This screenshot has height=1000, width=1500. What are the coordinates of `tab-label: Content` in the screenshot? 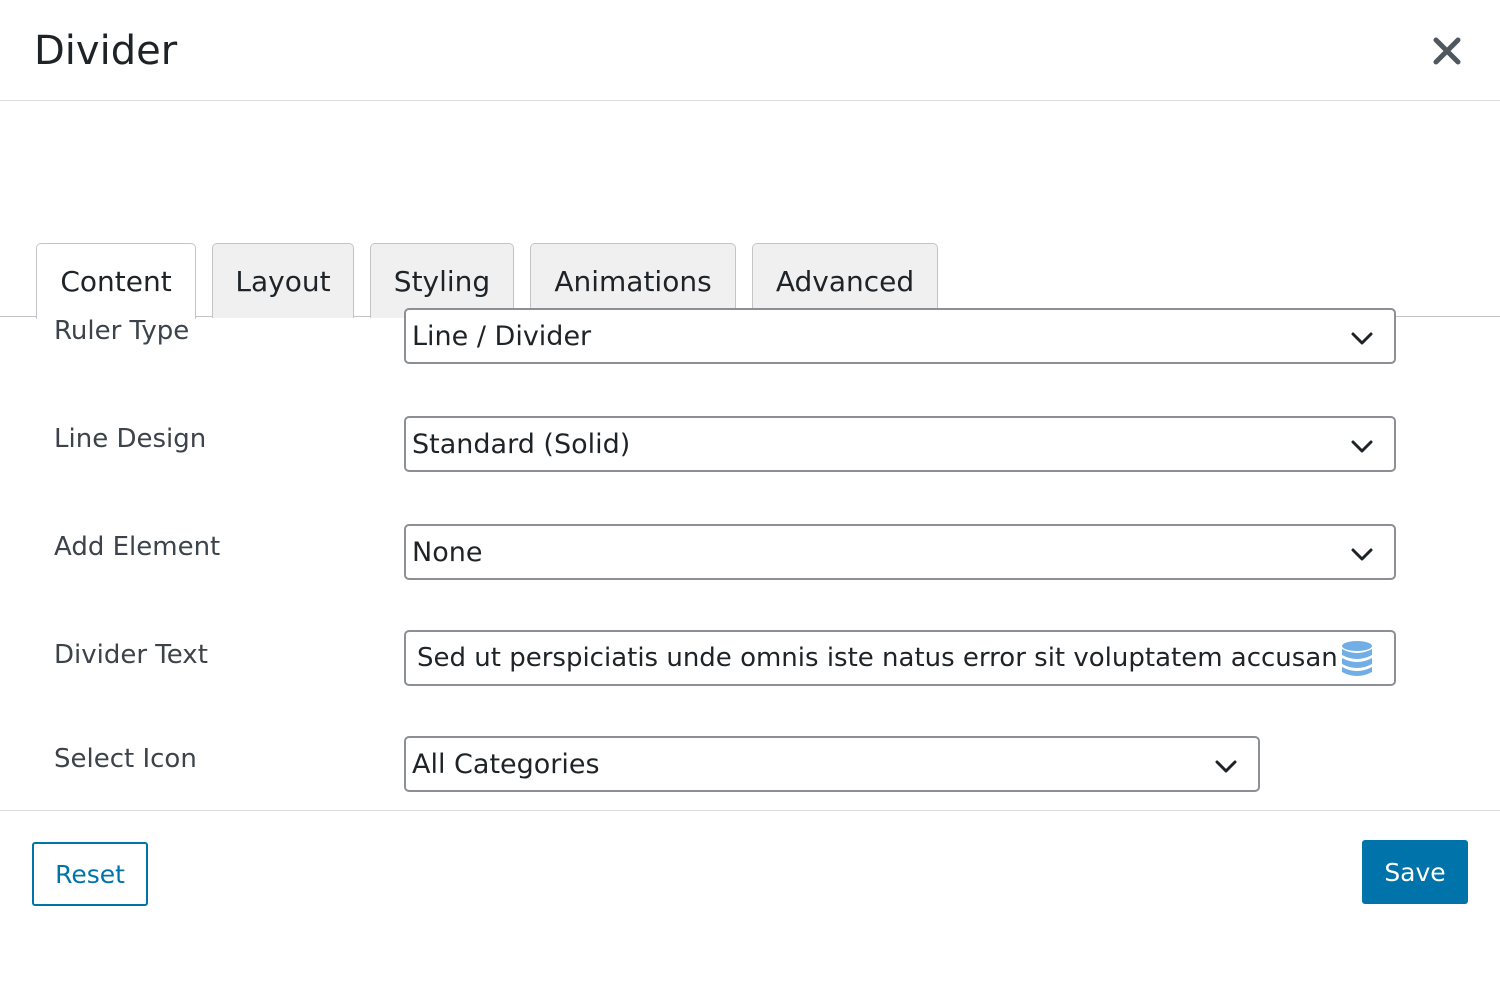 It's located at (116, 281).